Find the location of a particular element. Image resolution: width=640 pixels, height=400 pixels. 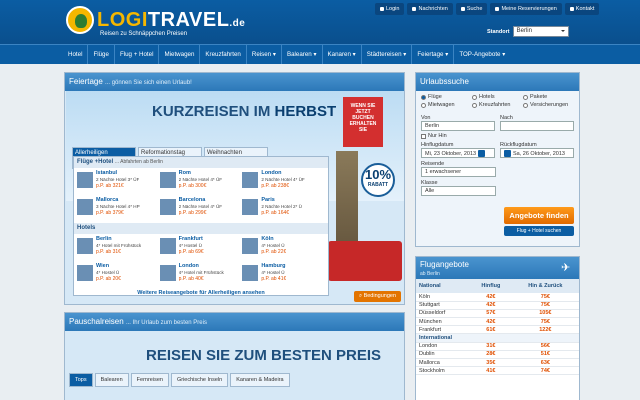

nav-balearen: Balearen ▾ is located at coordinates (302, 54).